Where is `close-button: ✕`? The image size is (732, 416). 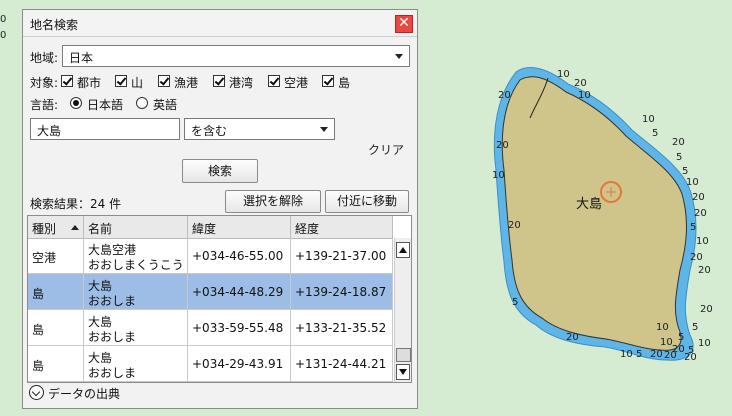 close-button: ✕ is located at coordinates (404, 24).